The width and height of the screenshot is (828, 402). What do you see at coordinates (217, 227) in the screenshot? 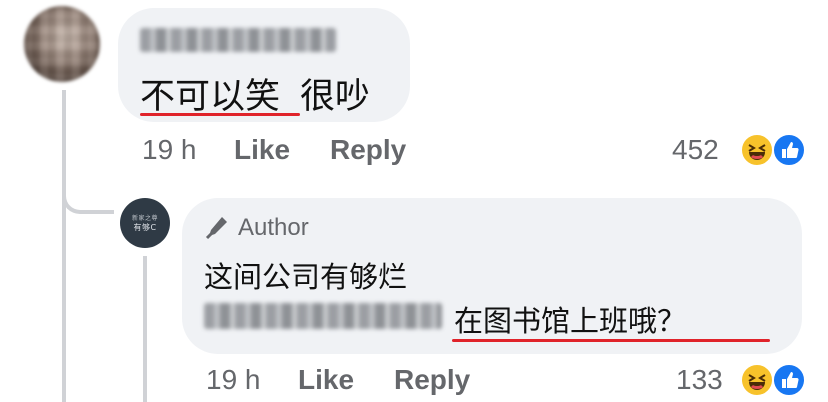
I see `pen-icon` at bounding box center [217, 227].